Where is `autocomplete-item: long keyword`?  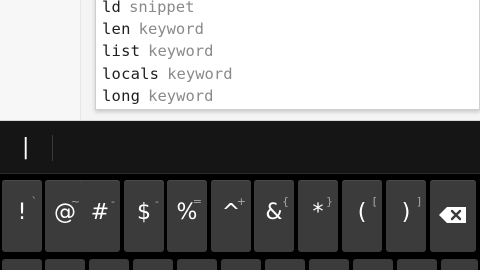 autocomplete-item: long keyword is located at coordinates (157, 96).